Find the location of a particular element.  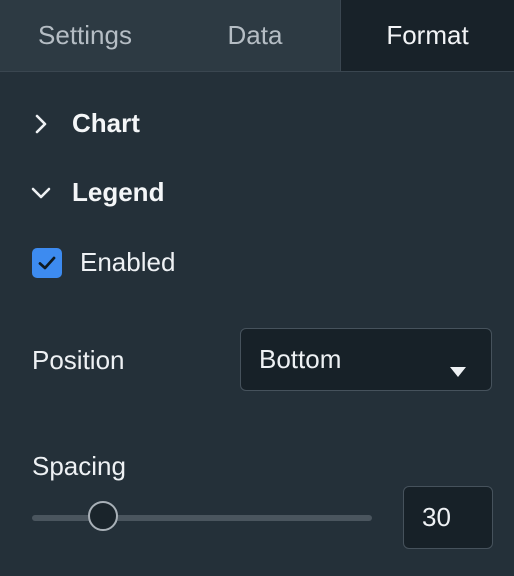

spacing-slider is located at coordinates (202, 518).